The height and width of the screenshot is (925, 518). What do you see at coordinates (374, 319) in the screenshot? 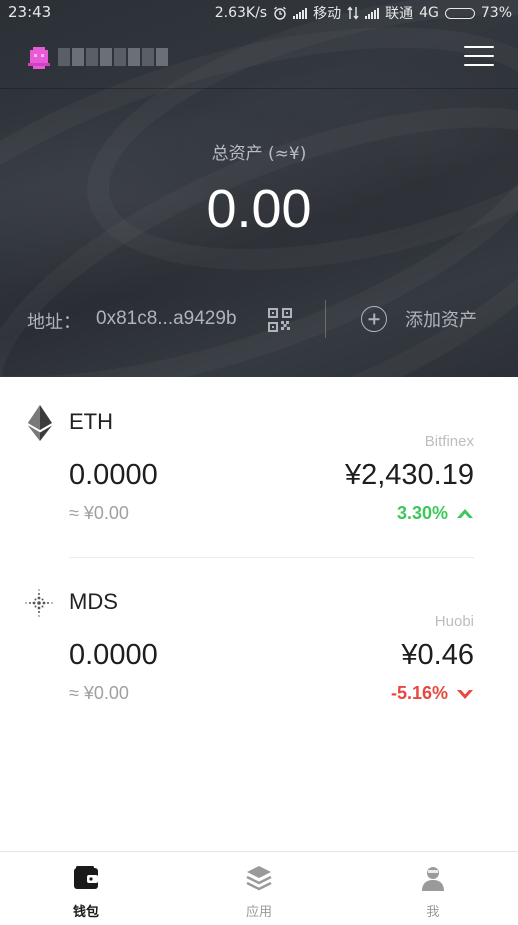
I see `plus-circle-icon` at bounding box center [374, 319].